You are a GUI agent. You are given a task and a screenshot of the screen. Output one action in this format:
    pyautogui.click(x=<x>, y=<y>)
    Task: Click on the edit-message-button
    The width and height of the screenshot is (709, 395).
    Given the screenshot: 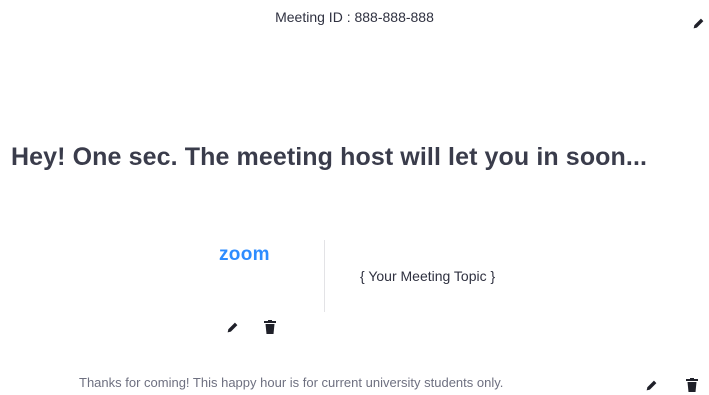 What is the action you would take?
    pyautogui.click(x=651, y=385)
    